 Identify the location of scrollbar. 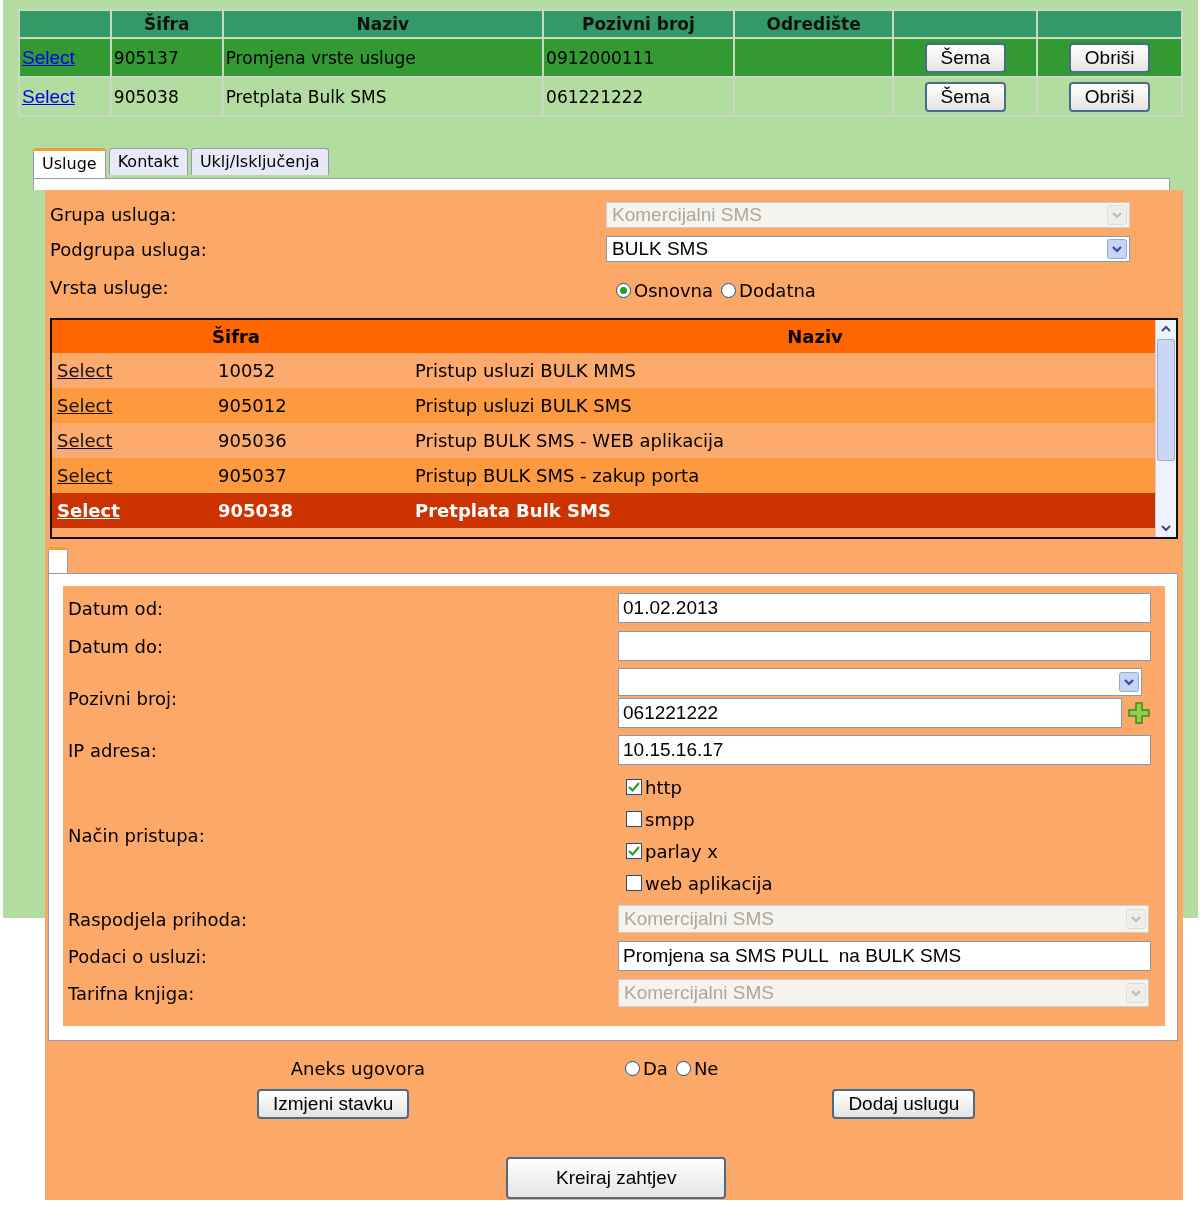
(1165, 428).